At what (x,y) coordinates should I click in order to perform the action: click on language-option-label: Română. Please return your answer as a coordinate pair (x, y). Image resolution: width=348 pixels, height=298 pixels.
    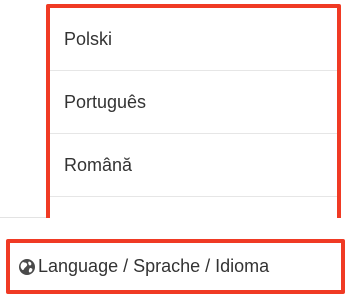
    Looking at the image, I should click on (98, 164).